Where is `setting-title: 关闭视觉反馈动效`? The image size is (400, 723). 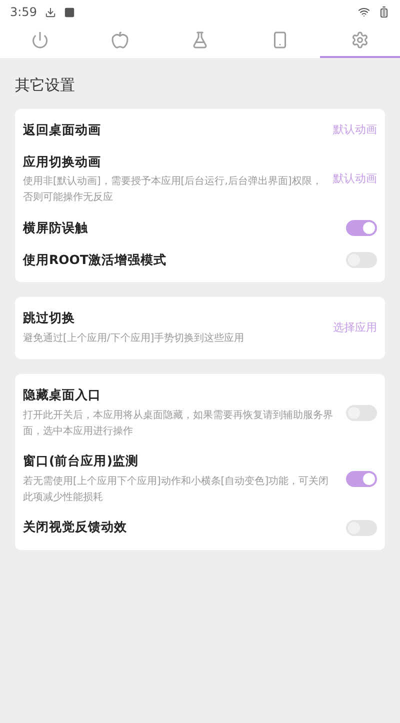
setting-title: 关闭视觉反馈动效 is located at coordinates (75, 527).